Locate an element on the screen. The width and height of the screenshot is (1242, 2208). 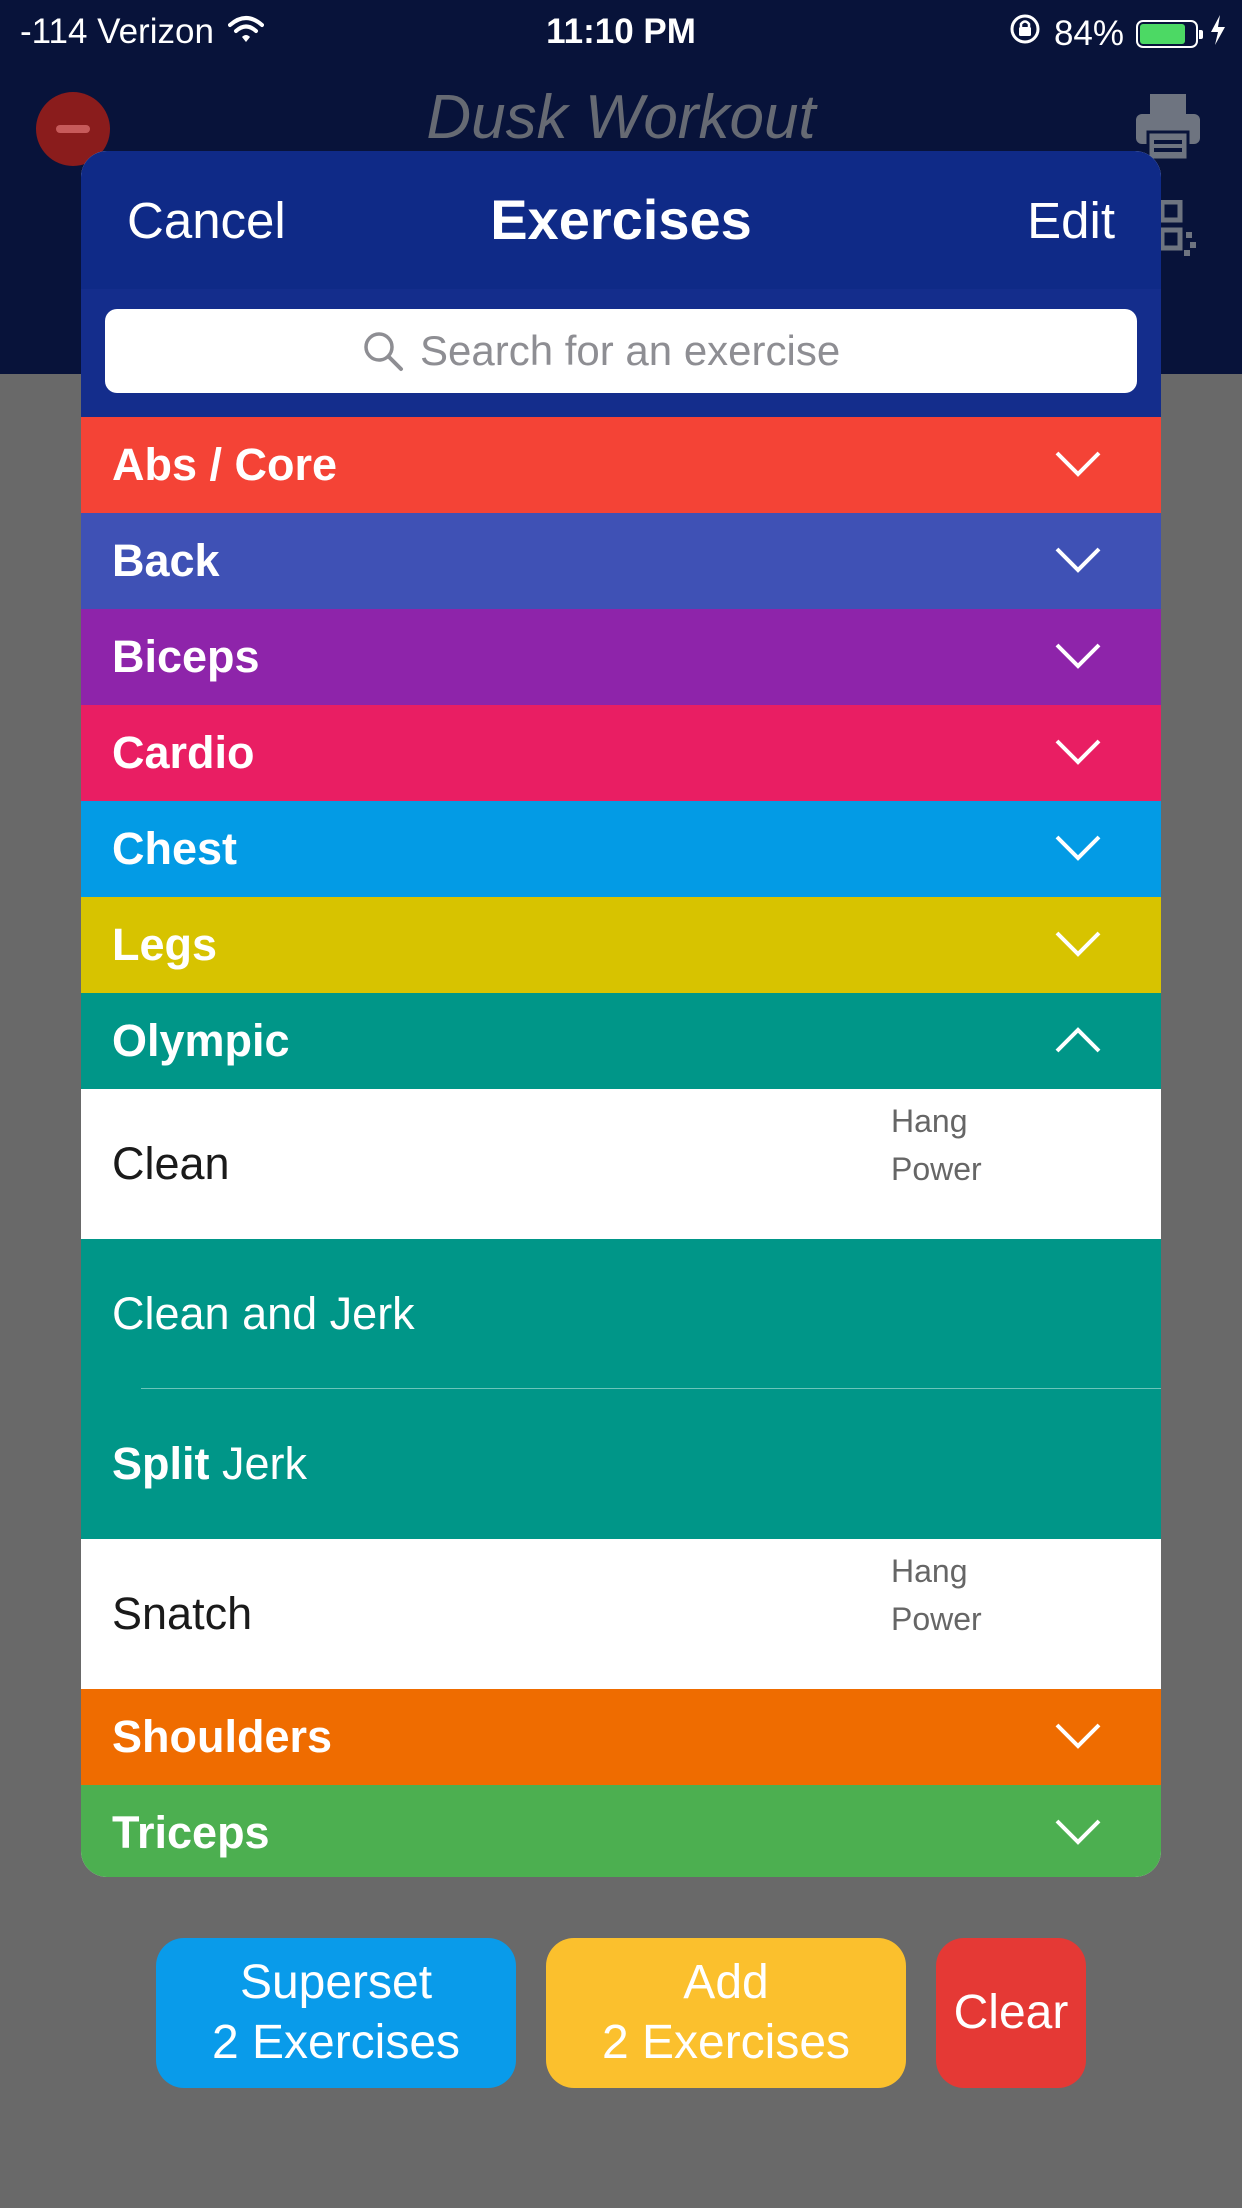
add-button-label: Add is located at coordinates (726, 1982).